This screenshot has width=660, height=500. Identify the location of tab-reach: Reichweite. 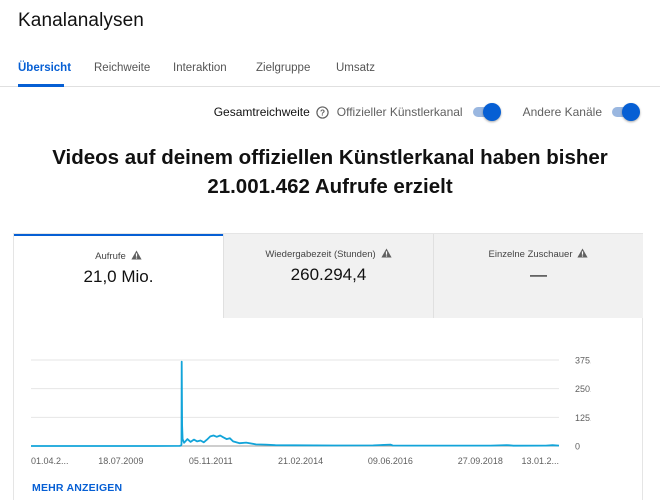
(122, 68).